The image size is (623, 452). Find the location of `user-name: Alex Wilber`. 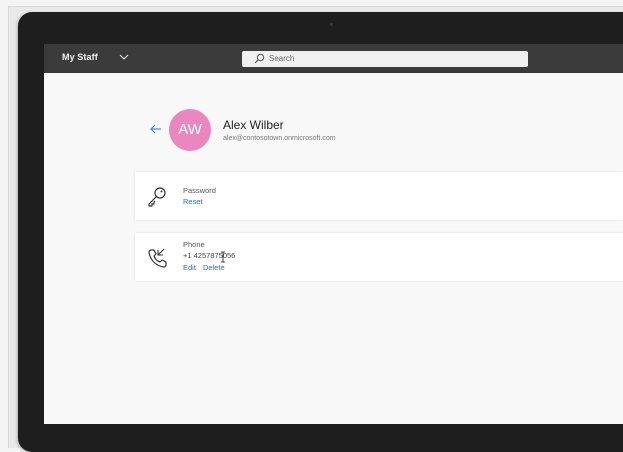

user-name: Alex Wilber is located at coordinates (253, 125).